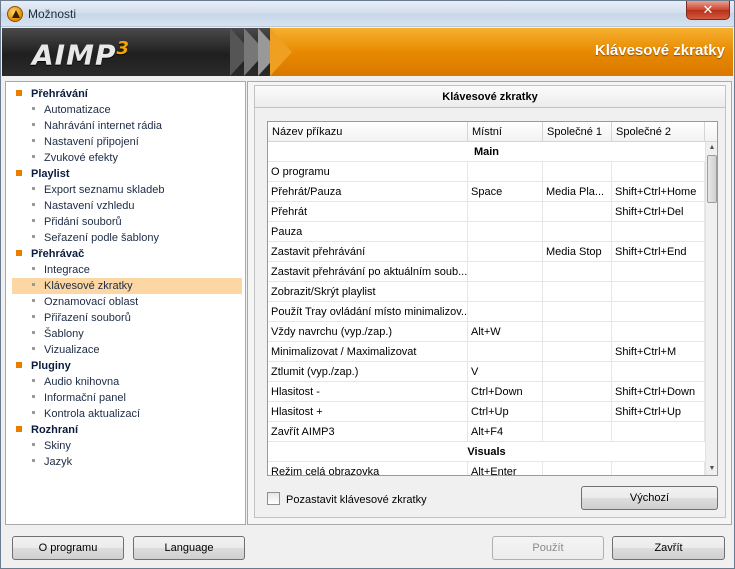 The width and height of the screenshot is (735, 569). What do you see at coordinates (708, 10) in the screenshot?
I see `window-close-button: ✕` at bounding box center [708, 10].